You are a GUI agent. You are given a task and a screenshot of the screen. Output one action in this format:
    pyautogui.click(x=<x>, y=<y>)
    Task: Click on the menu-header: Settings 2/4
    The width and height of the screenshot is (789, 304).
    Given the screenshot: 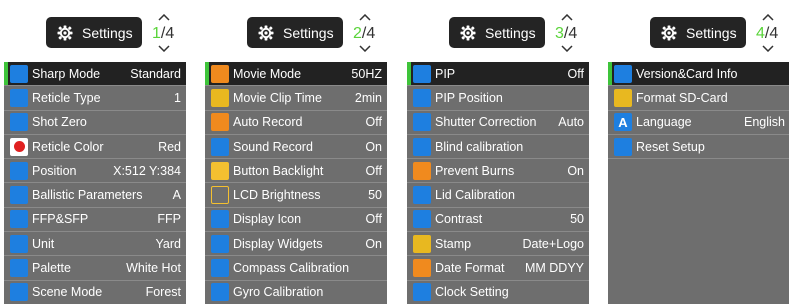 What is the action you would take?
    pyautogui.click(x=296, y=31)
    